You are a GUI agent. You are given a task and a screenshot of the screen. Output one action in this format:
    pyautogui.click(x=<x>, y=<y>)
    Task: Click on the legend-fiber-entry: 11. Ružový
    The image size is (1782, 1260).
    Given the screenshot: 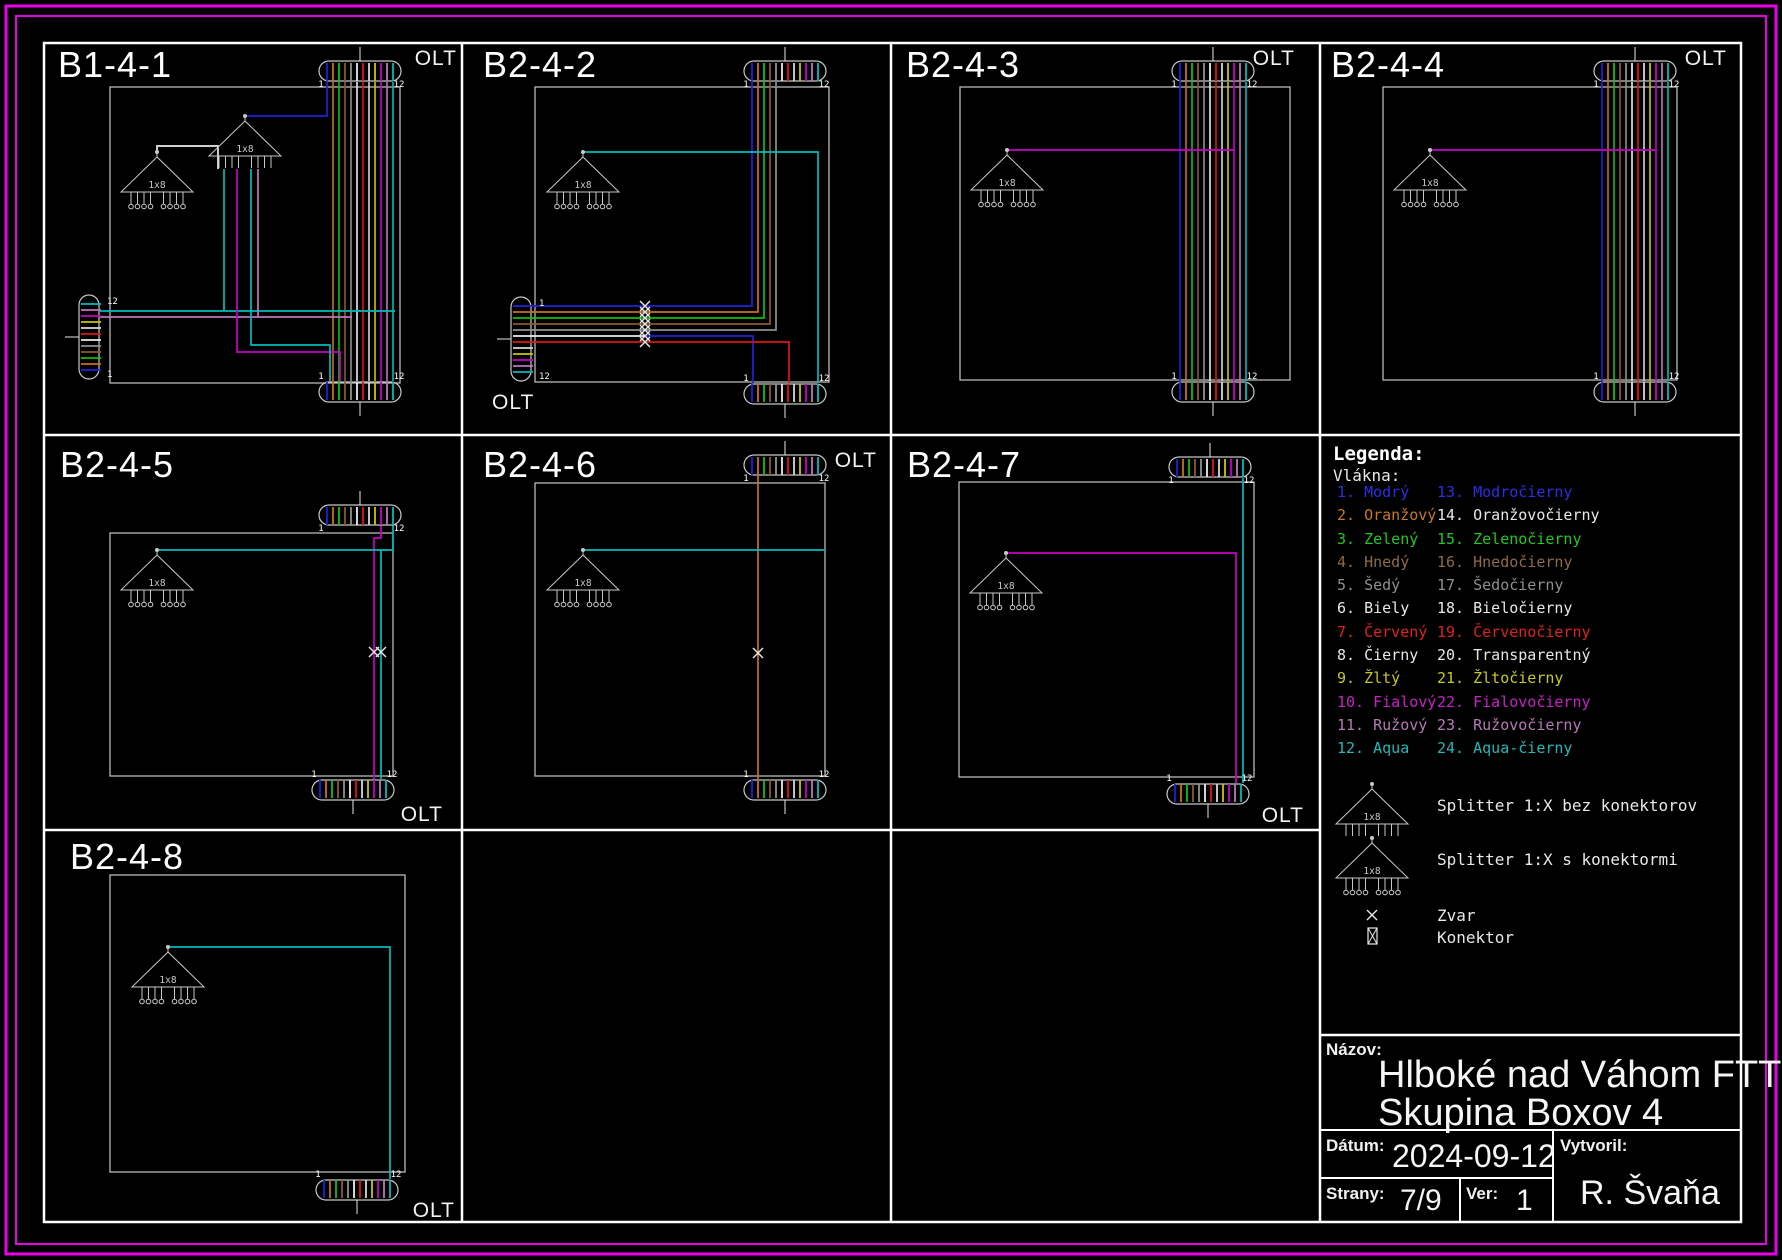 What is the action you would take?
    pyautogui.click(x=1382, y=724)
    